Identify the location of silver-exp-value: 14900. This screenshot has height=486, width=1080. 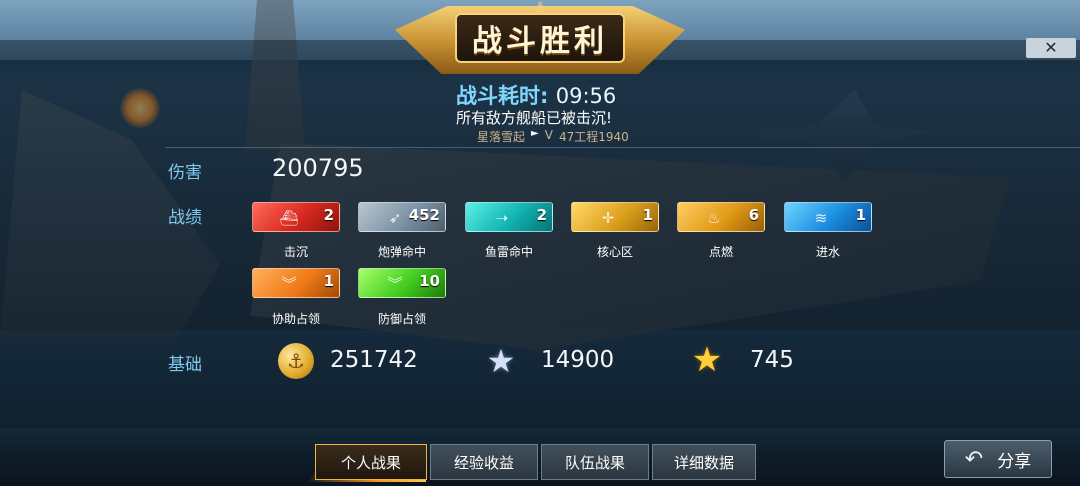
(578, 360).